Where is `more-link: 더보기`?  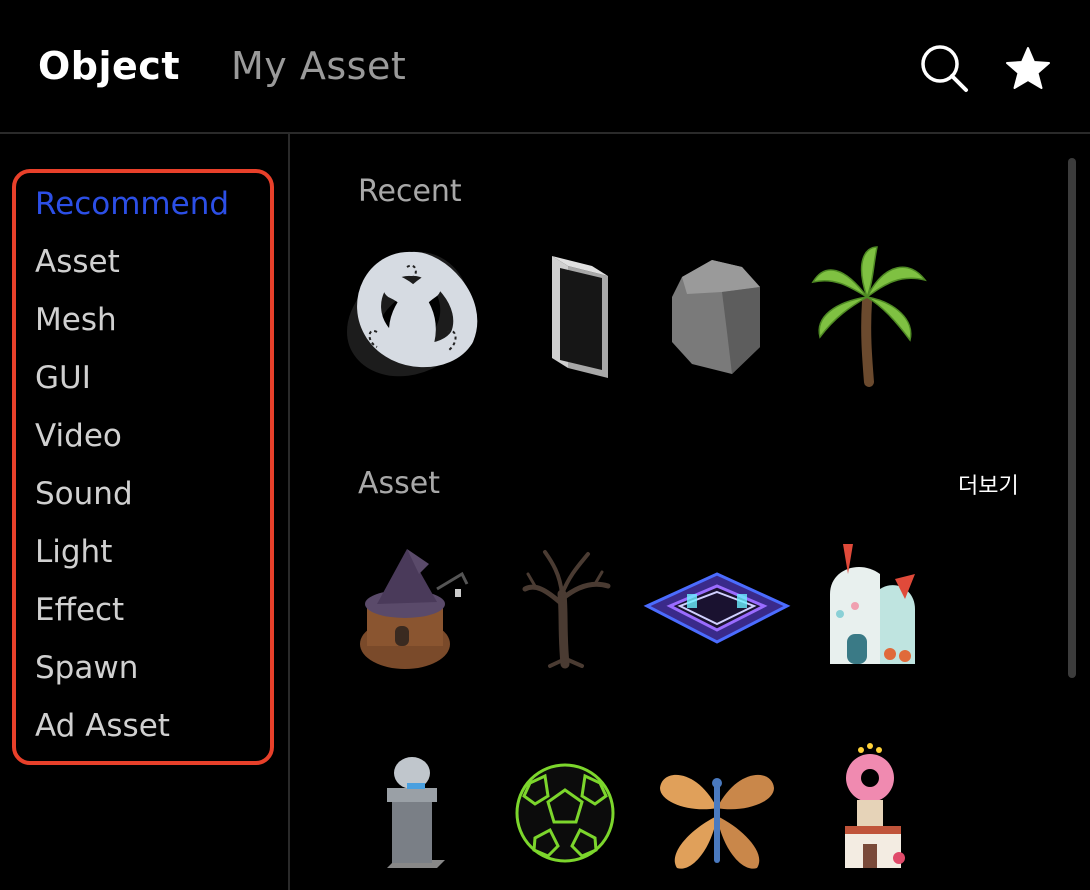 more-link: 더보기 is located at coordinates (988, 484).